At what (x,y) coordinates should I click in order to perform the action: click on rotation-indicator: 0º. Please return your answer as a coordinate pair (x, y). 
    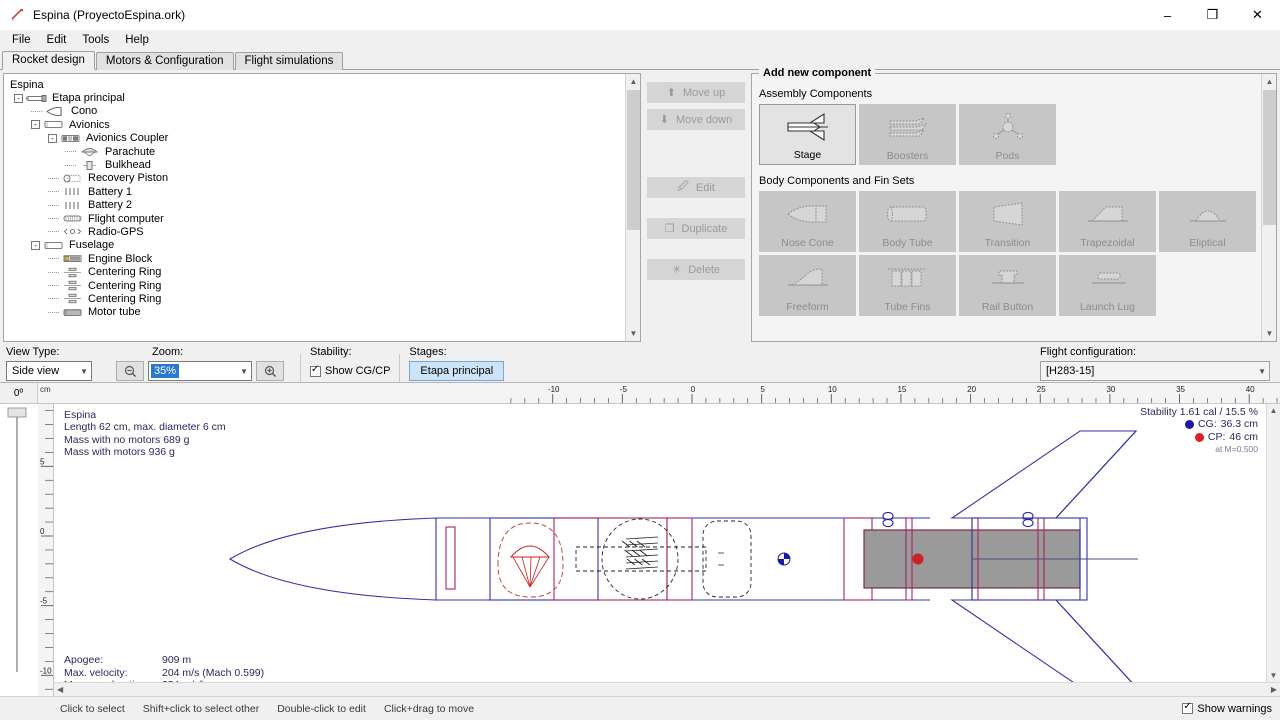
    Looking at the image, I should click on (19, 393).